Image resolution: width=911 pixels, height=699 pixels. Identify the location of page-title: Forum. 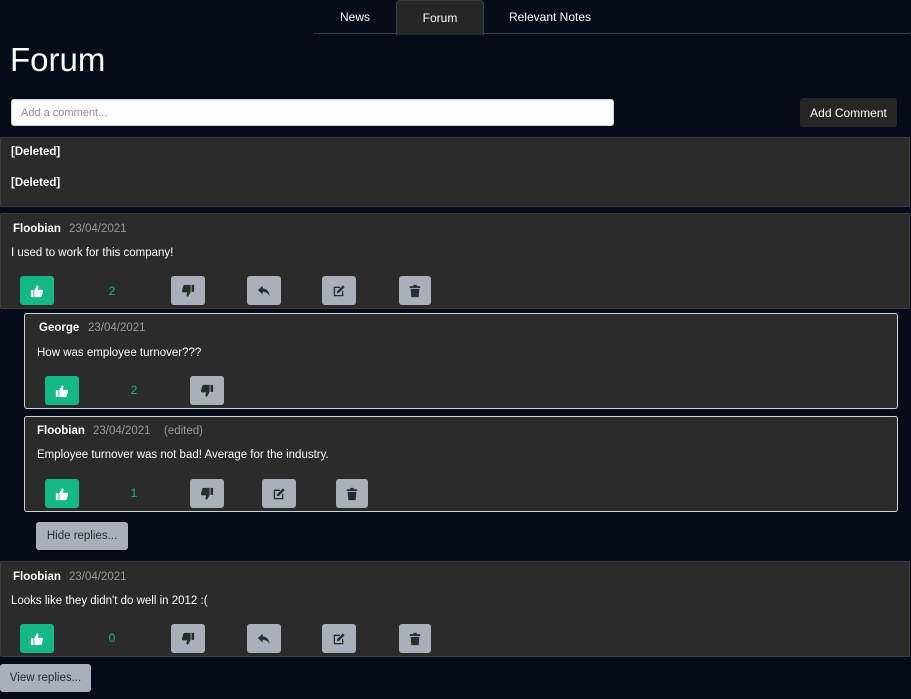
(58, 59).